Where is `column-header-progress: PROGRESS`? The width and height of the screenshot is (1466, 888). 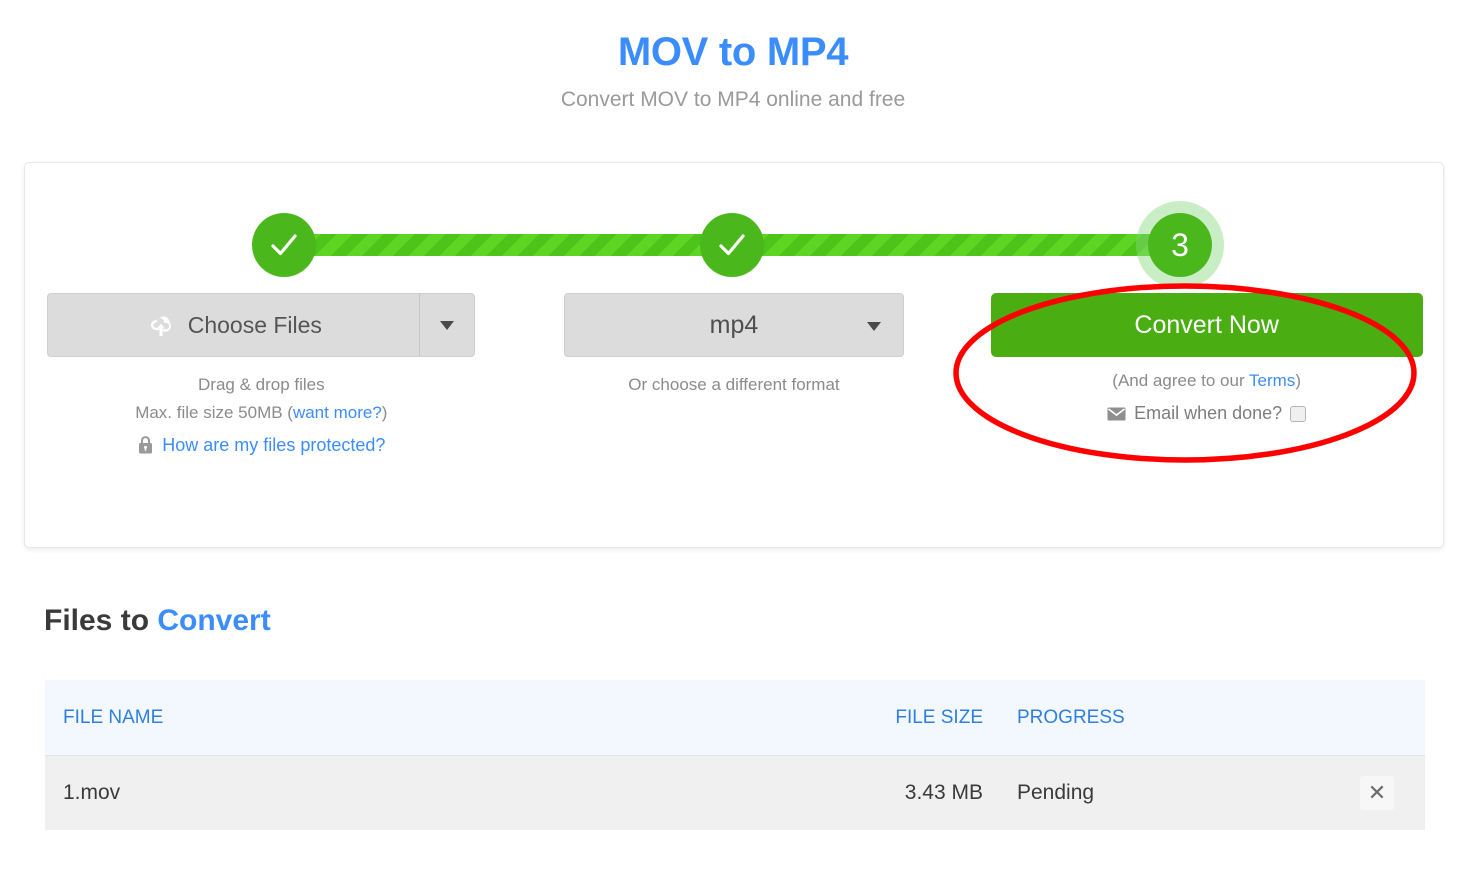
column-header-progress: PROGRESS is located at coordinates (1071, 717).